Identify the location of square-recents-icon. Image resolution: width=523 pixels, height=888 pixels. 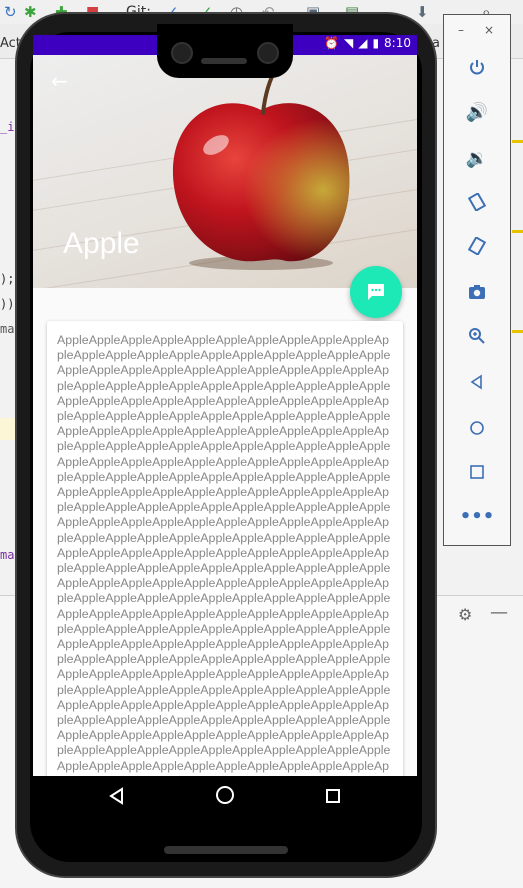
(333, 796).